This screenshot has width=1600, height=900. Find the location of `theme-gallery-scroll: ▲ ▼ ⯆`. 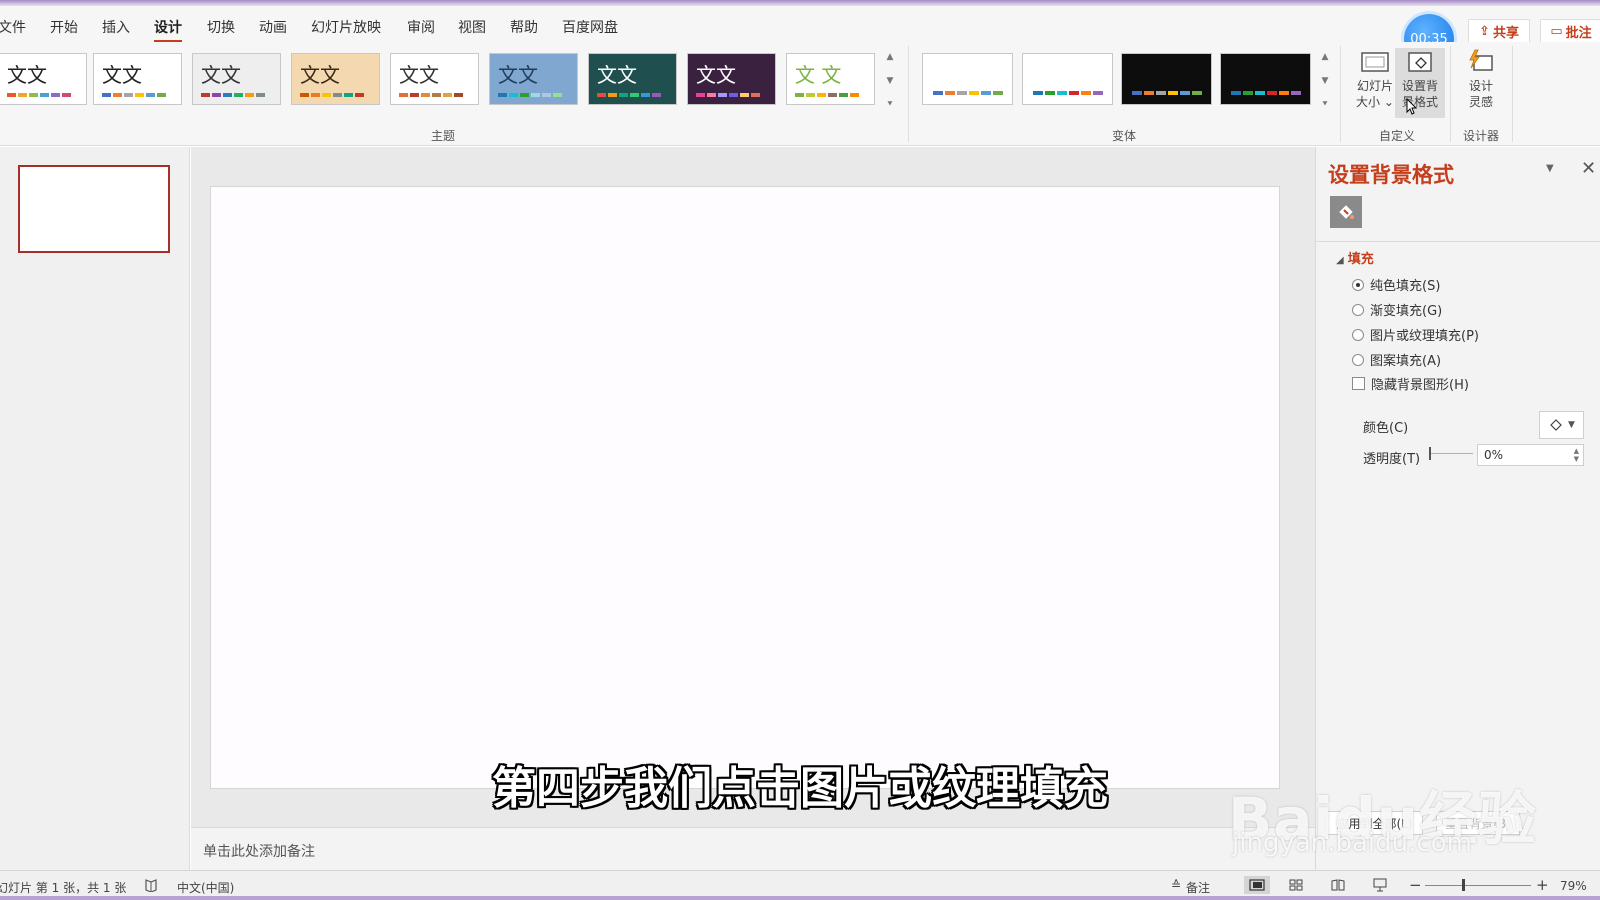

theme-gallery-scroll: ▲ ▼ ⯆ is located at coordinates (890, 81).